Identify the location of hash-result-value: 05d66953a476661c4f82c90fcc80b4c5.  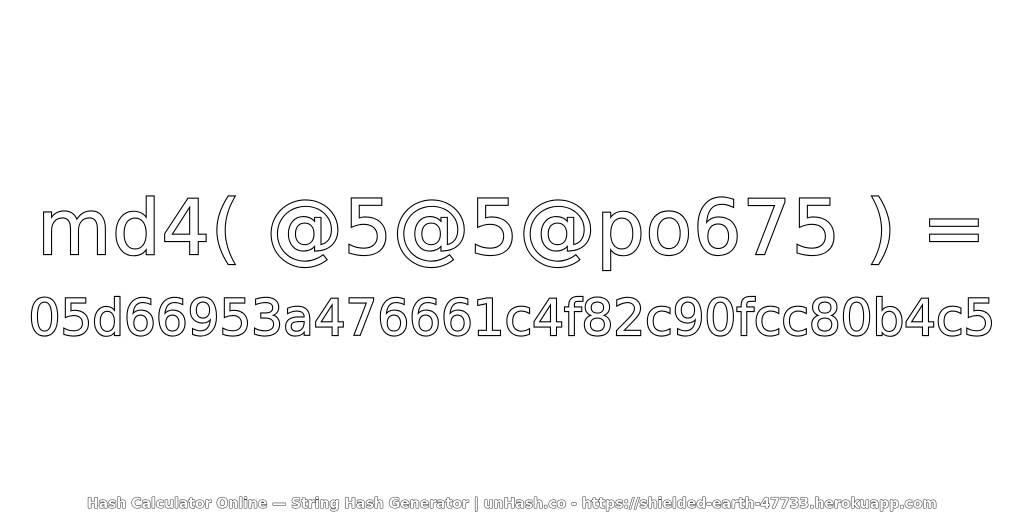
(512, 318).